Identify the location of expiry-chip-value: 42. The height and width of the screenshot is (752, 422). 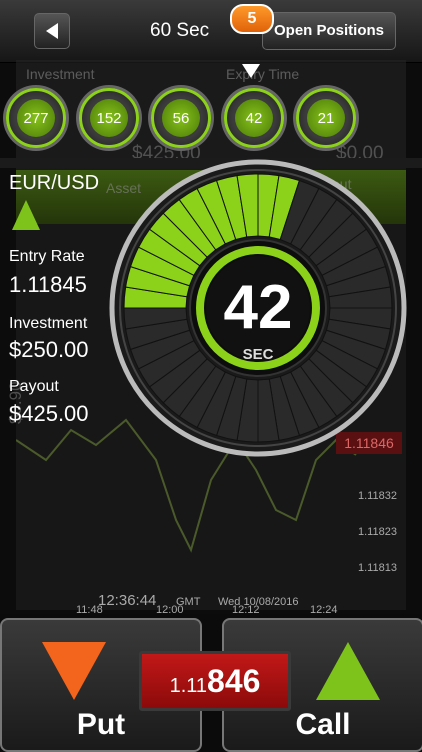
(254, 118).